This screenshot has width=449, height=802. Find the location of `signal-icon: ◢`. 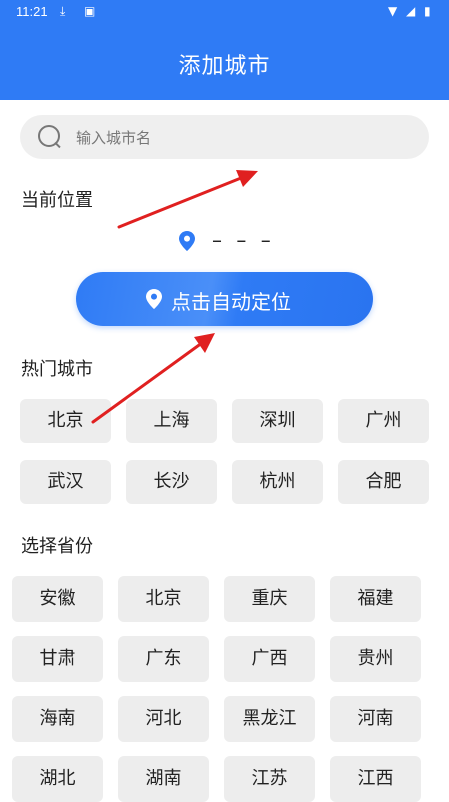

signal-icon: ◢ is located at coordinates (411, 11).